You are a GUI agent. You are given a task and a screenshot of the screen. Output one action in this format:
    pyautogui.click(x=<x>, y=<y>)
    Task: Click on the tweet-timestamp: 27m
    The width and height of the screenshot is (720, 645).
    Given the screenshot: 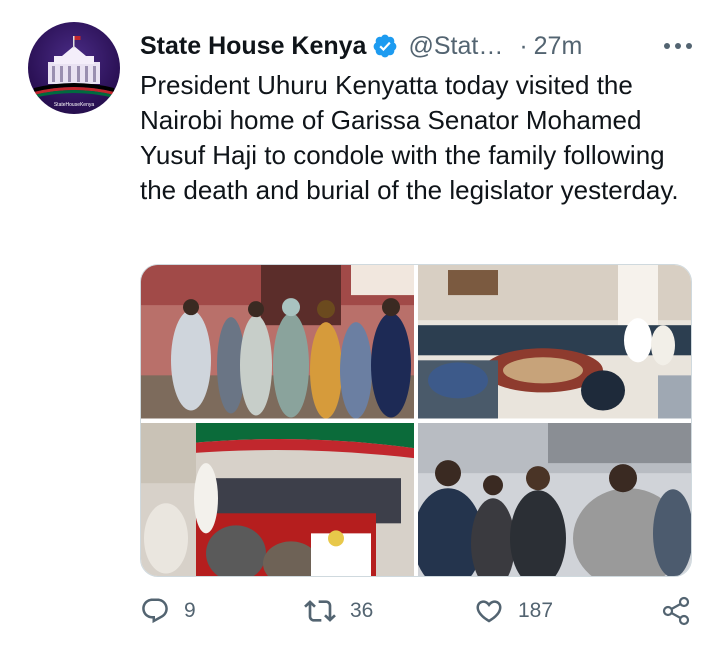 What is the action you would take?
    pyautogui.click(x=558, y=46)
    